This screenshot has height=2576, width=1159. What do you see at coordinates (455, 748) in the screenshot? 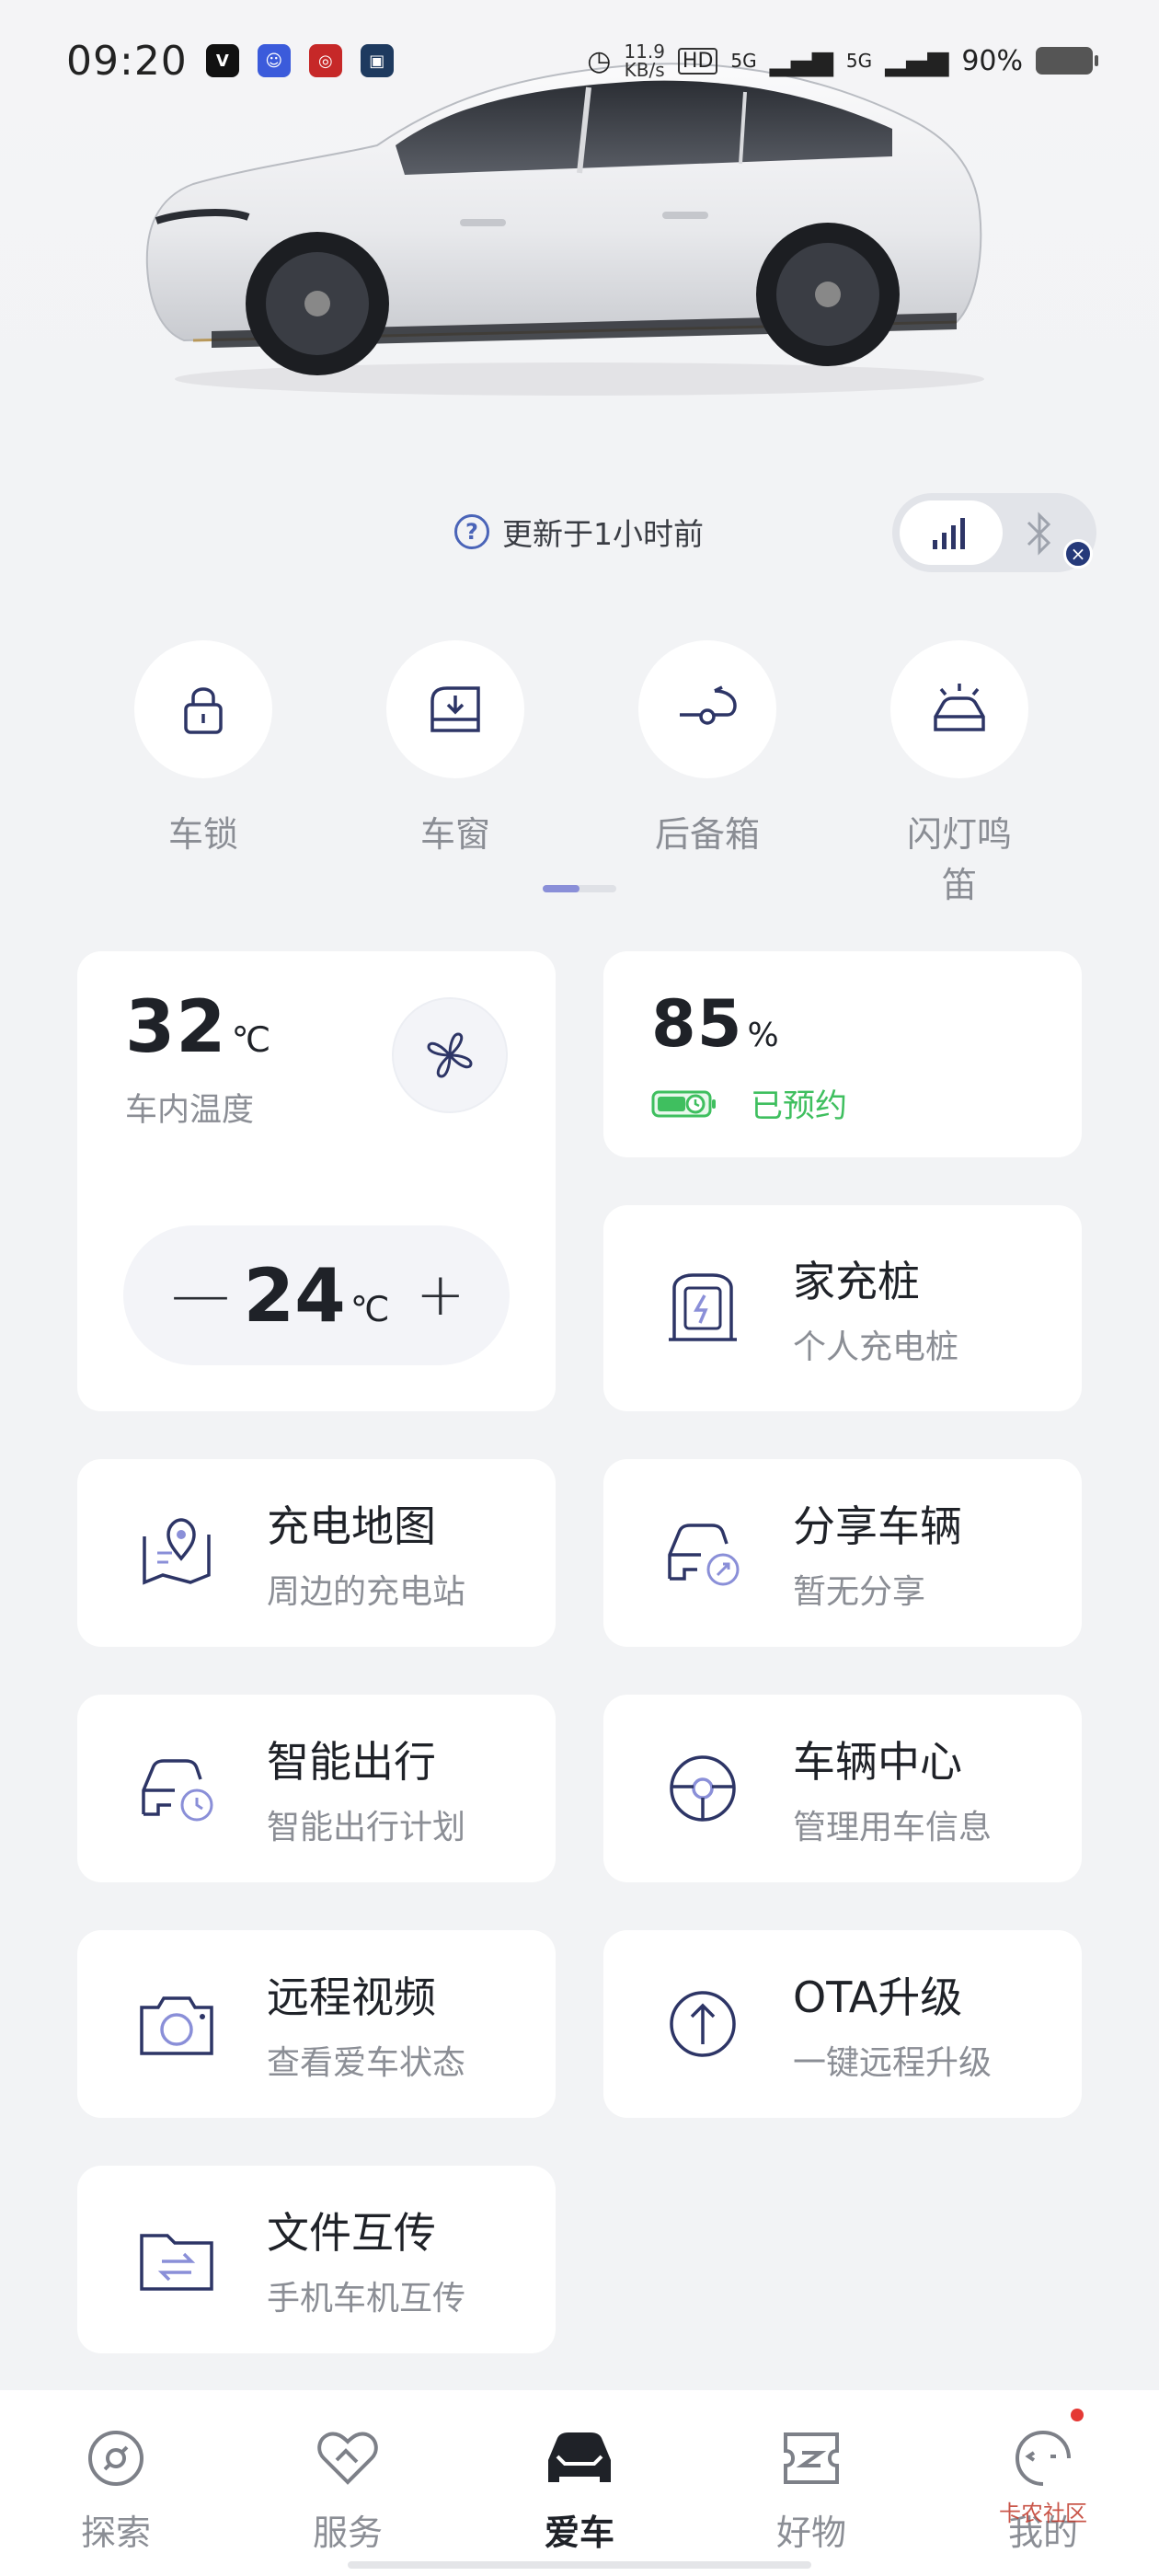
I see `quick-action-window: 车窗` at bounding box center [455, 748].